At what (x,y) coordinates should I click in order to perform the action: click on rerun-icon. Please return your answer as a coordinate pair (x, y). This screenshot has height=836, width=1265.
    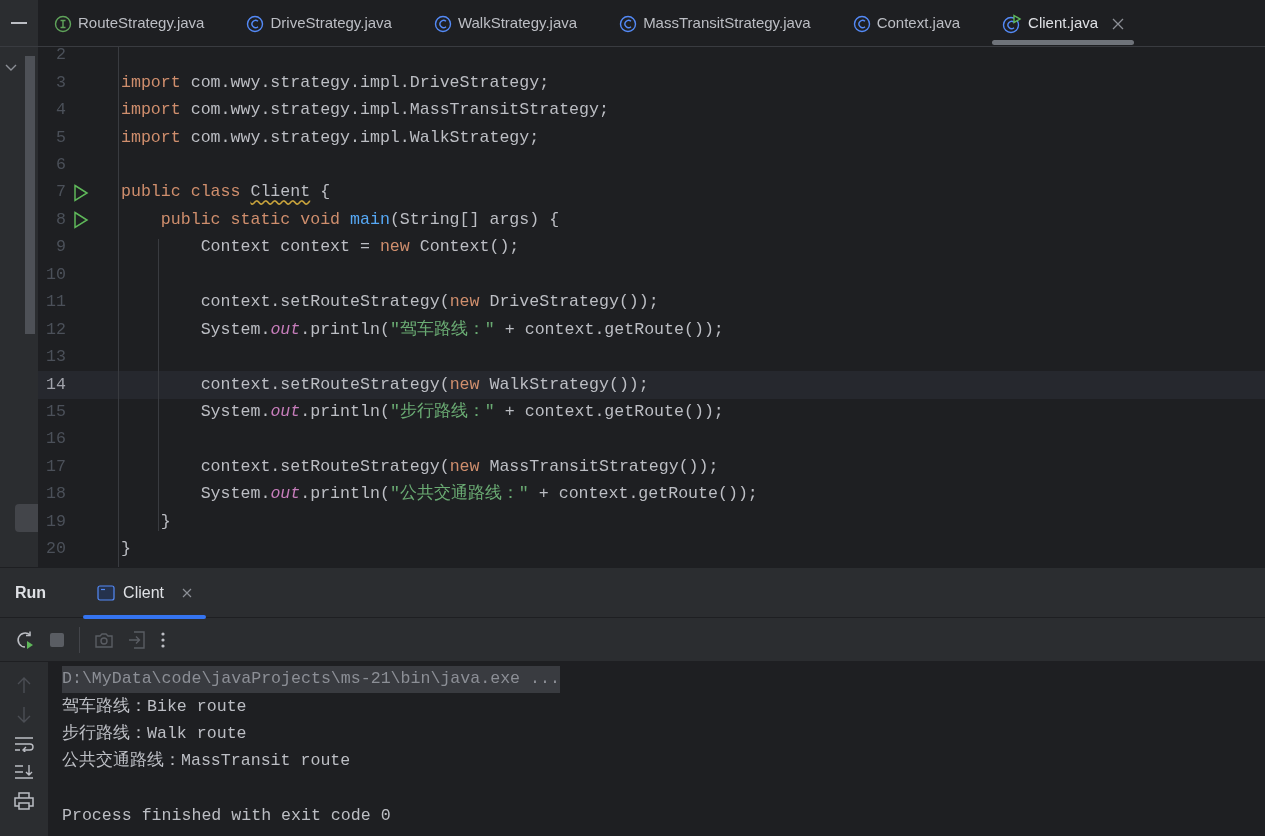
    Looking at the image, I should click on (25, 639).